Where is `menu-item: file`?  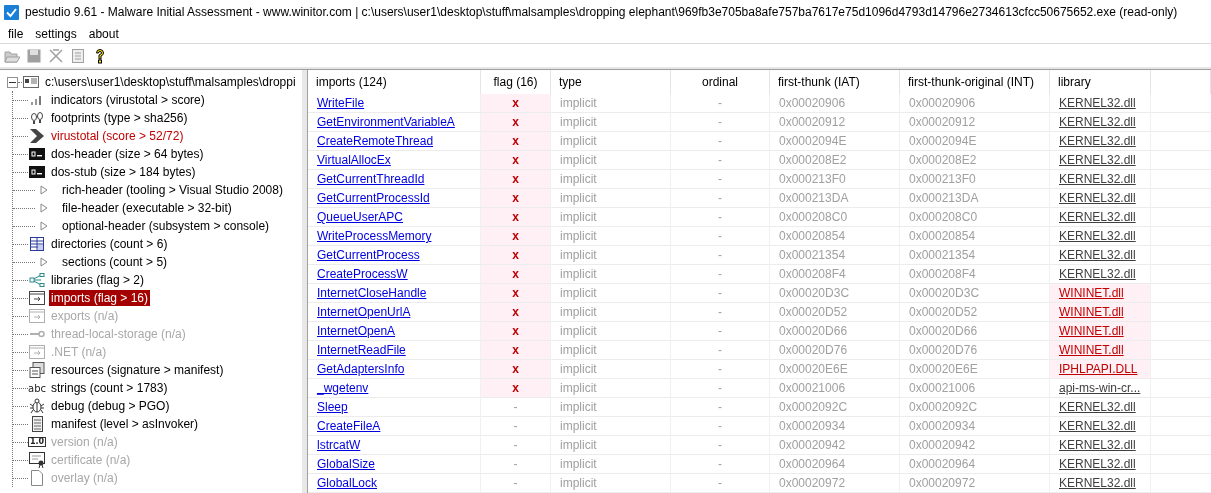 menu-item: file is located at coordinates (16, 33).